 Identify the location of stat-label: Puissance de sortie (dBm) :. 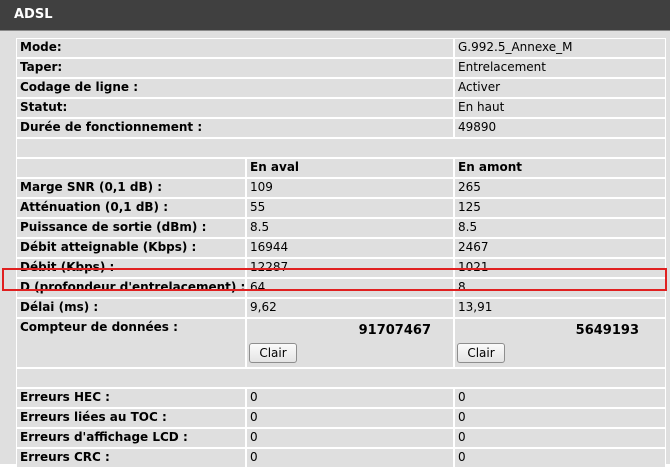
(131, 228).